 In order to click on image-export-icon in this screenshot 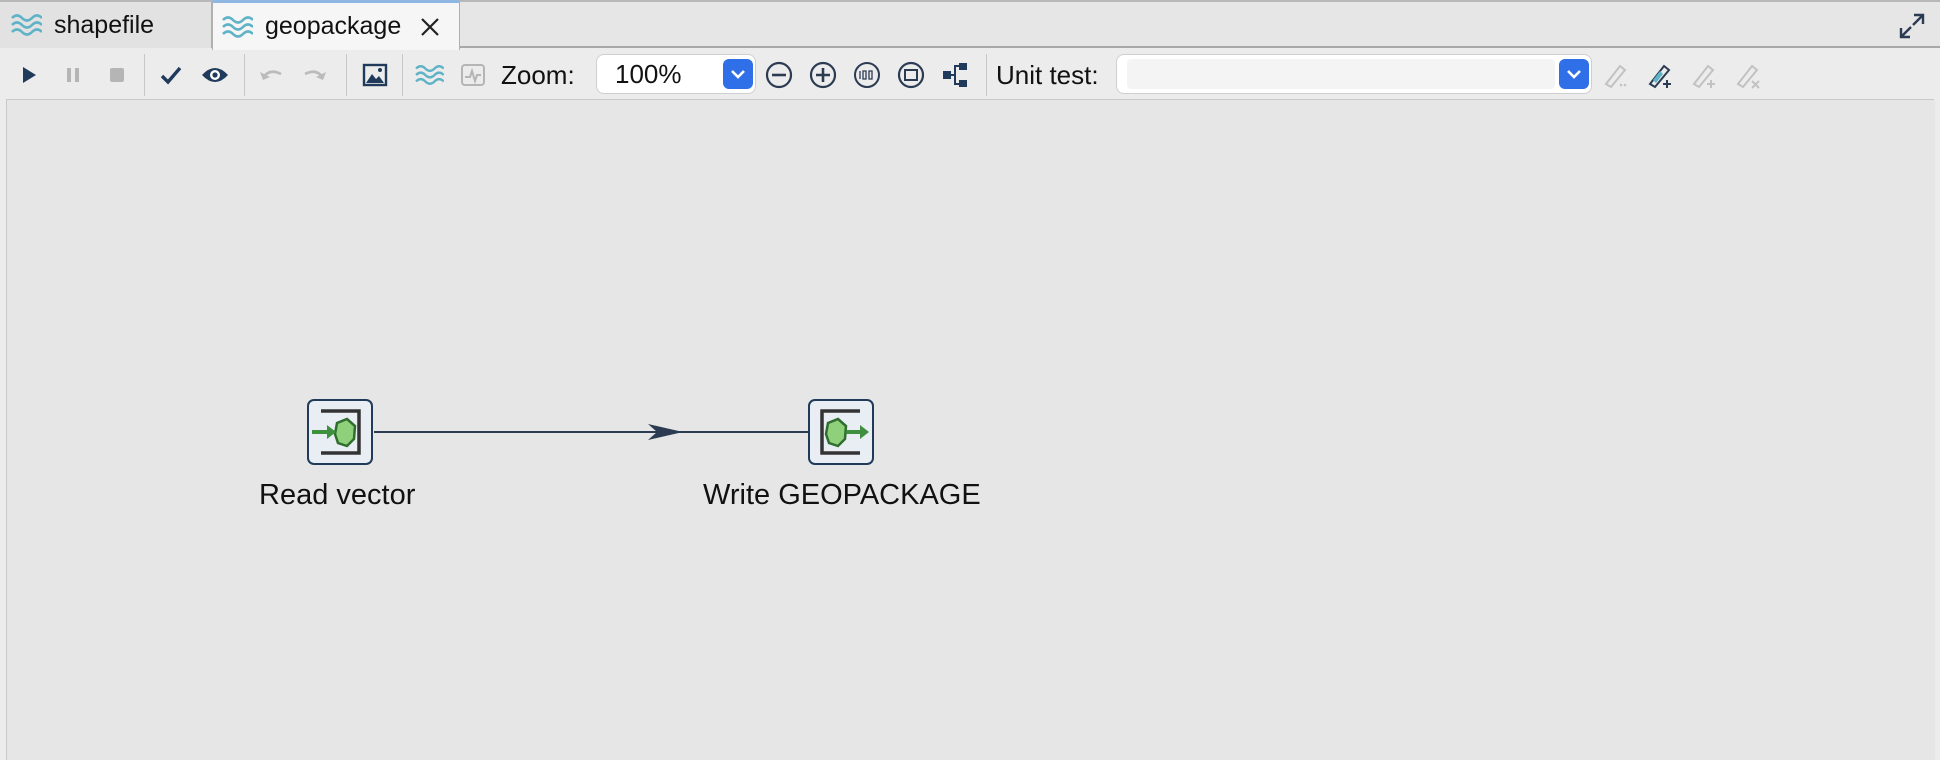, I will do `click(375, 75)`.